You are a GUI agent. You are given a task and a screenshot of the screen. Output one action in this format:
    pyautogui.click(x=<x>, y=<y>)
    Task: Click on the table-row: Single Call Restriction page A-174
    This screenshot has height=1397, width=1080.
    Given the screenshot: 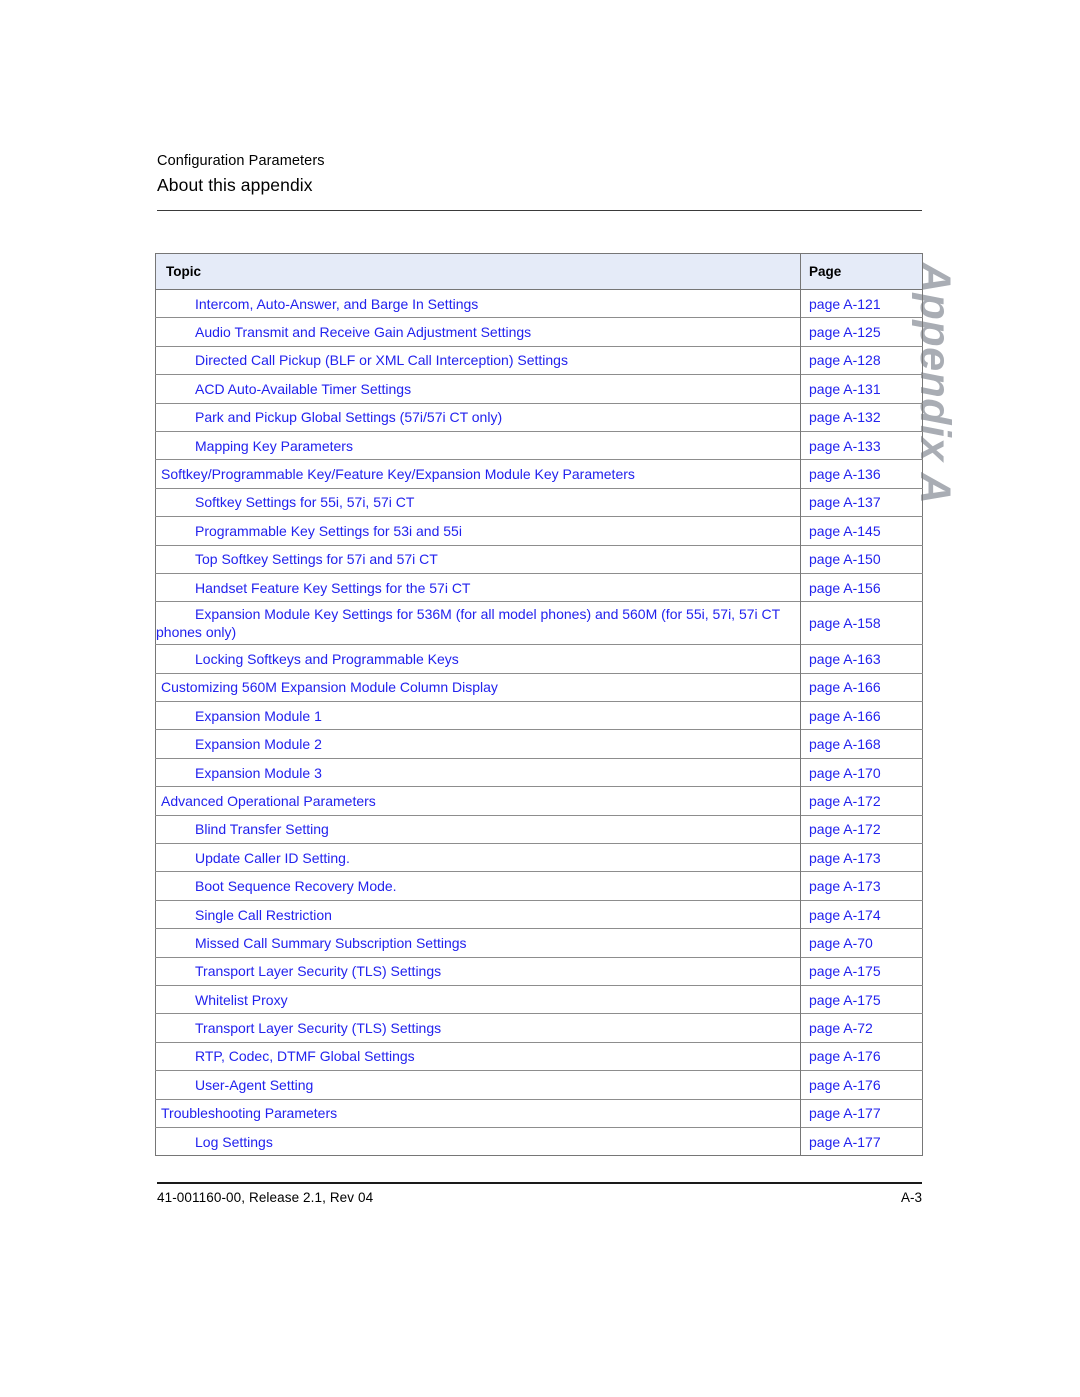 What is the action you would take?
    pyautogui.click(x=539, y=914)
    